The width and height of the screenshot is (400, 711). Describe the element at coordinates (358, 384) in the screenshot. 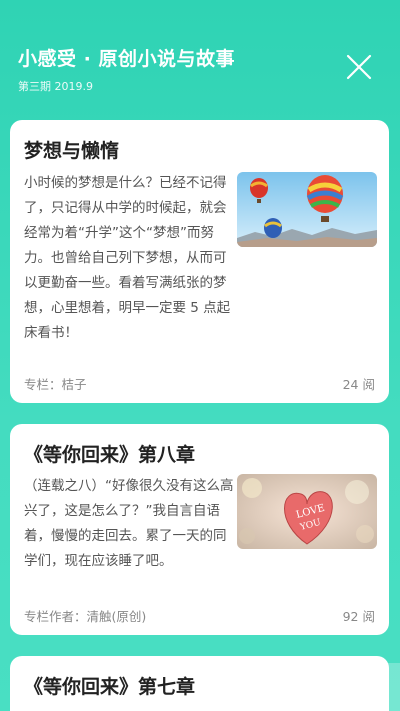

I see `read-count: 24 阅` at that location.